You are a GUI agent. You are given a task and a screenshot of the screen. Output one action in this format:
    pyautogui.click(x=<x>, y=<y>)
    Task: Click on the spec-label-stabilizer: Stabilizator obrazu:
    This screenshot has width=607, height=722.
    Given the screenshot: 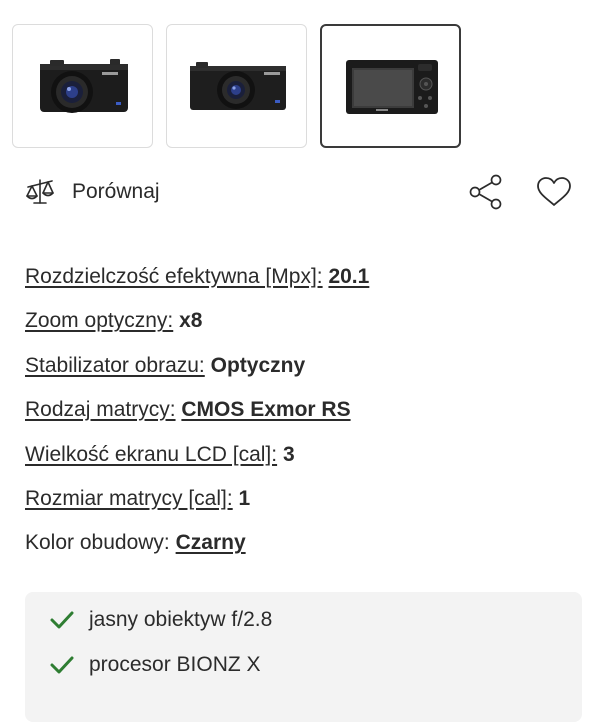 What is the action you would take?
    pyautogui.click(x=115, y=365)
    